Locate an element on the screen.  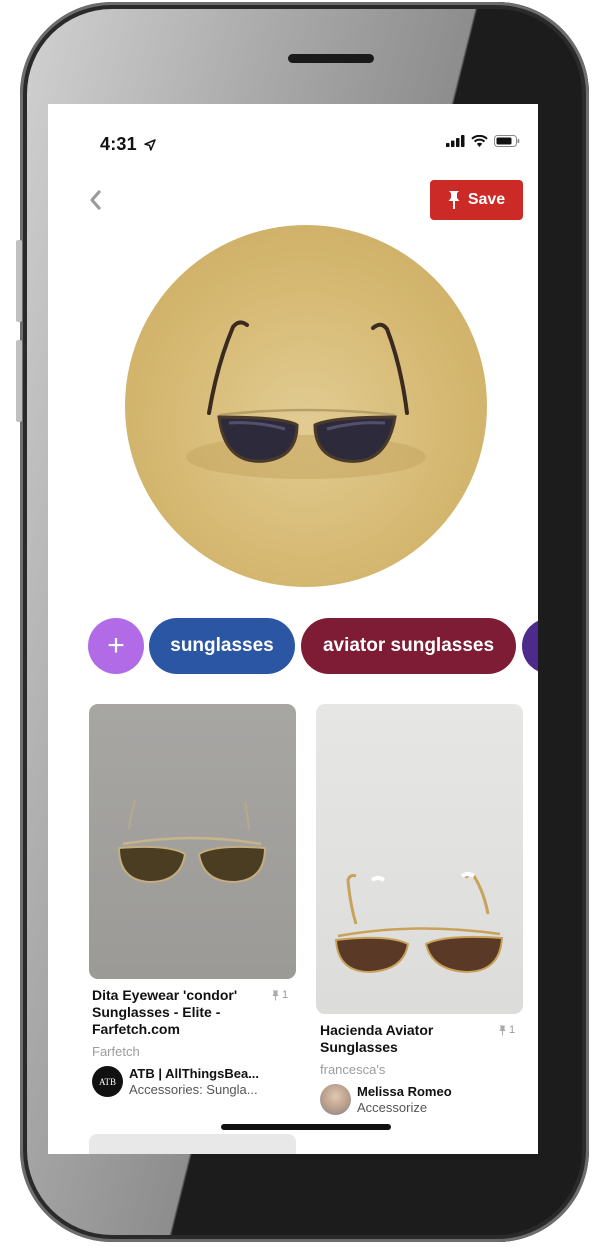
signal-icon is located at coordinates (455, 141).